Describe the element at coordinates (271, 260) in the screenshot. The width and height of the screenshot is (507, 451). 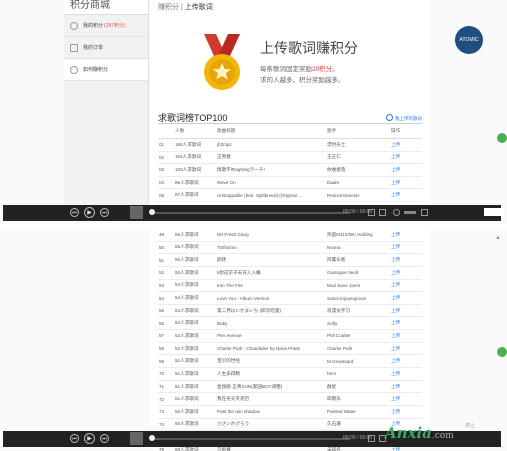
I see `song-title: 颜转` at that location.